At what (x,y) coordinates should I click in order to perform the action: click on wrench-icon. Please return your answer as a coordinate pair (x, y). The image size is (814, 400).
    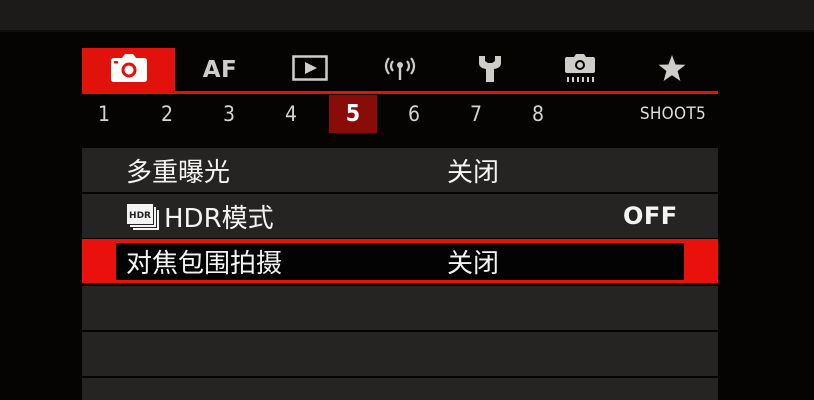
    Looking at the image, I should click on (490, 70).